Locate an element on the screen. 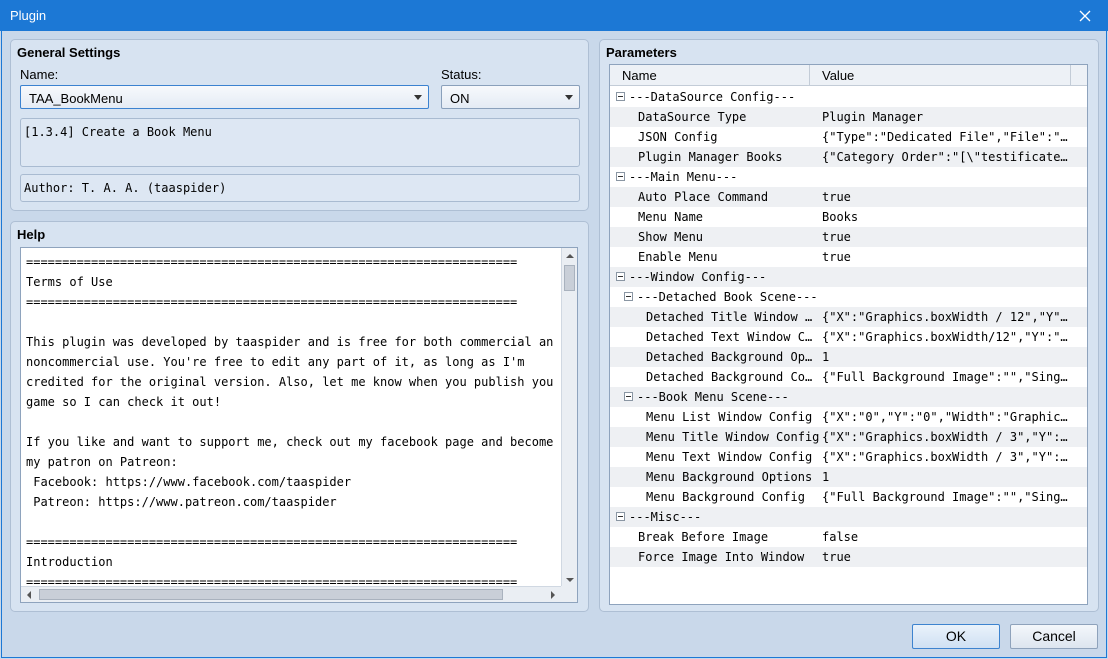  parameter-name: Menu Background Config is located at coordinates (725, 497).